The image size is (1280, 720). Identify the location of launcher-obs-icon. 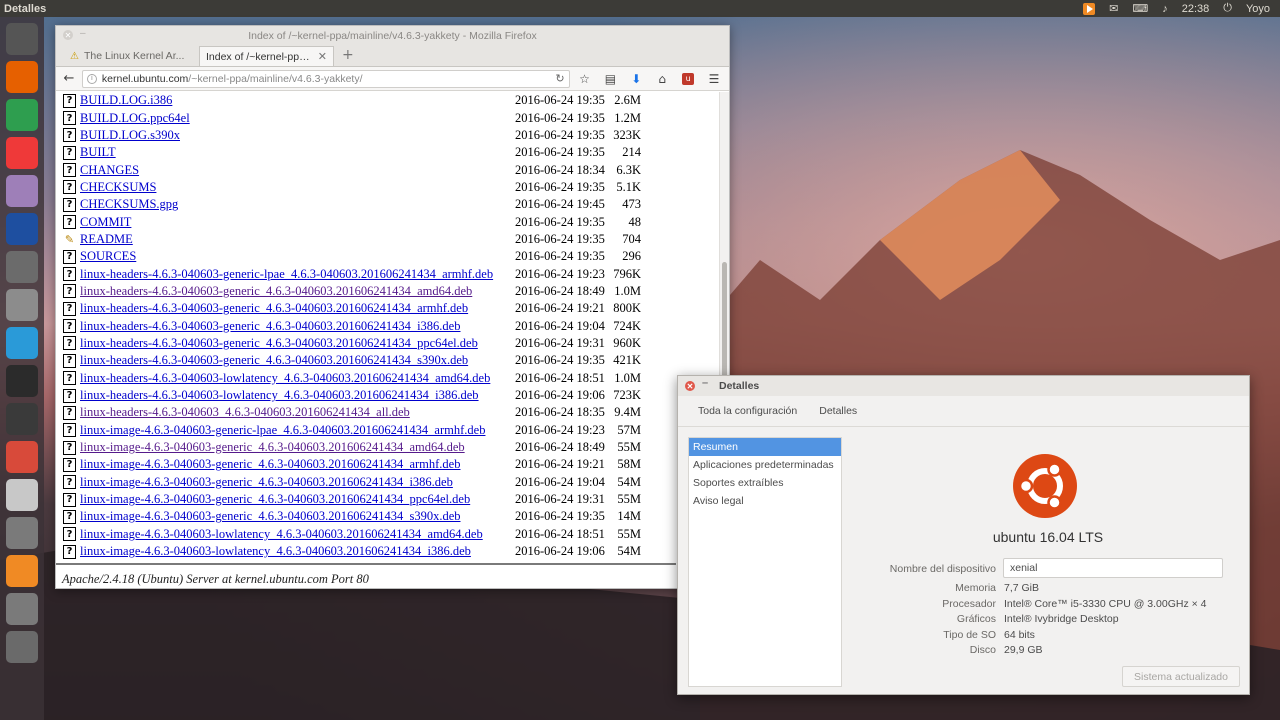
(22, 419).